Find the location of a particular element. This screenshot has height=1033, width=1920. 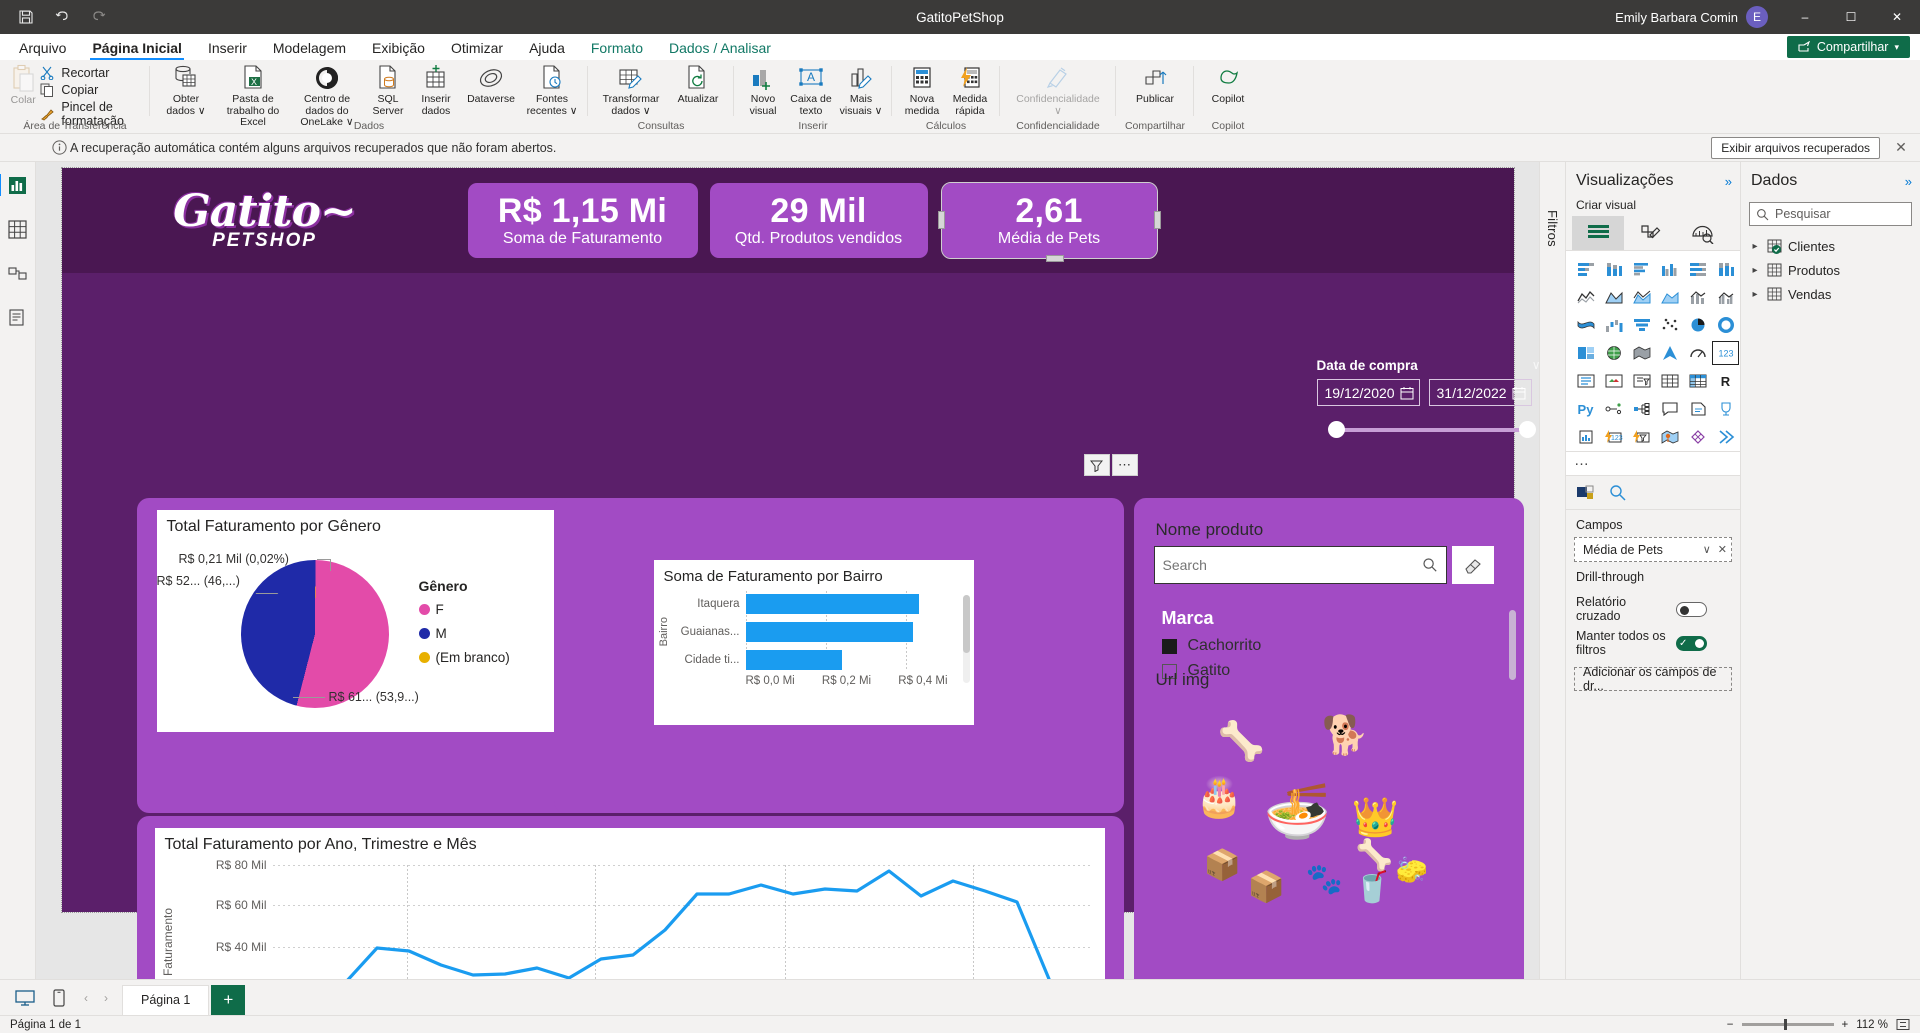

key-influencers-icon is located at coordinates (1613, 409).